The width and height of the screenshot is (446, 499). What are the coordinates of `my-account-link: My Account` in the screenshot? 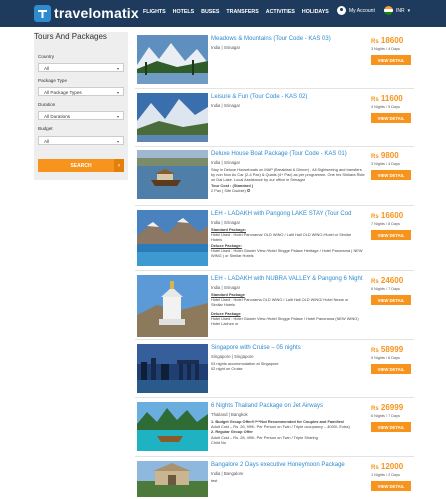 It's located at (356, 10).